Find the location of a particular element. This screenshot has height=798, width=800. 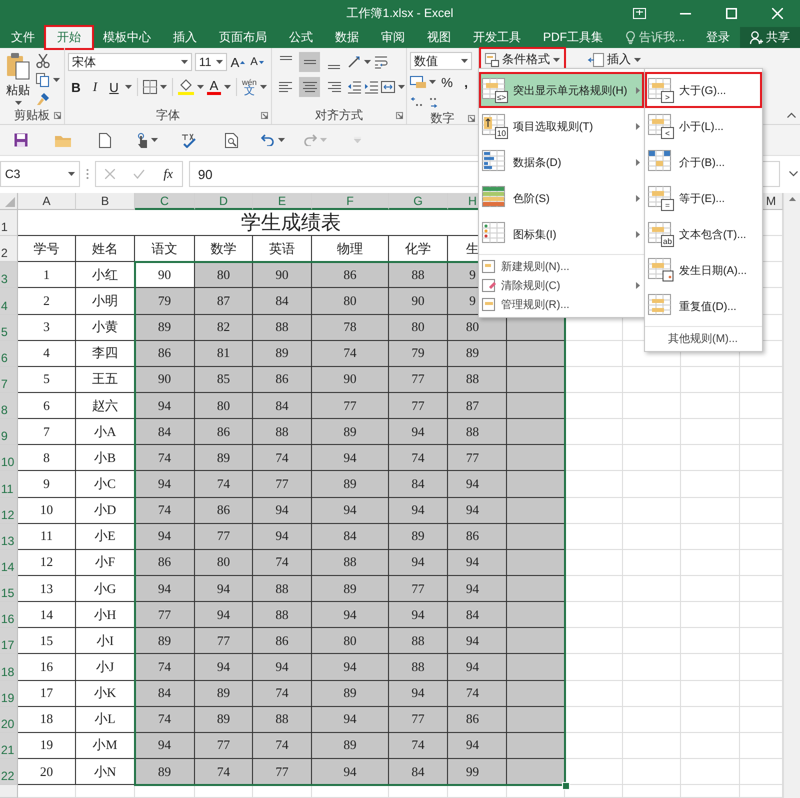

table-cell: 99 is located at coordinates (477, 772).